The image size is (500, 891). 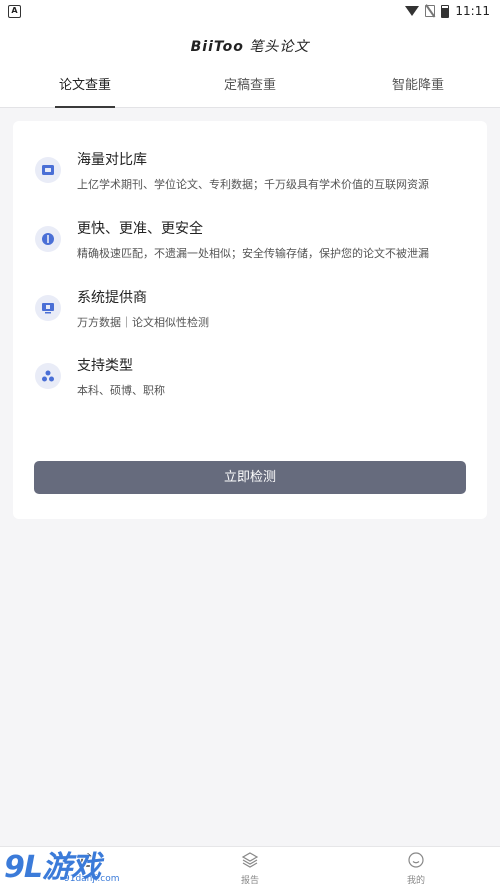 I want to click on status-right: 11:11, so click(x=447, y=11).